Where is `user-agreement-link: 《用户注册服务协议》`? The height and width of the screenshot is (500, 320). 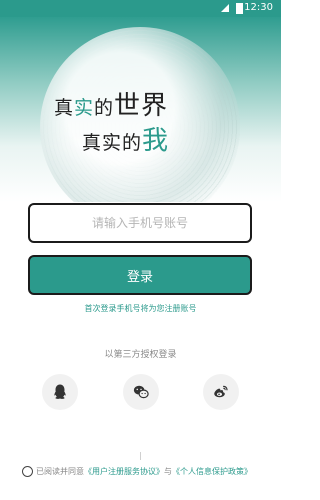 user-agreement-link: 《用户注册服务协议》 is located at coordinates (124, 471).